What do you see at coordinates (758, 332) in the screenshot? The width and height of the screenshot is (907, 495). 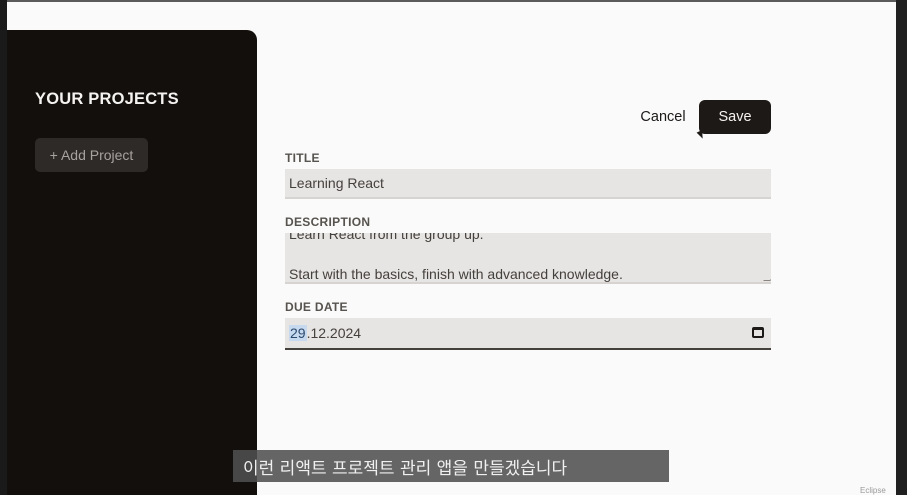 I see `calendar-icon` at bounding box center [758, 332].